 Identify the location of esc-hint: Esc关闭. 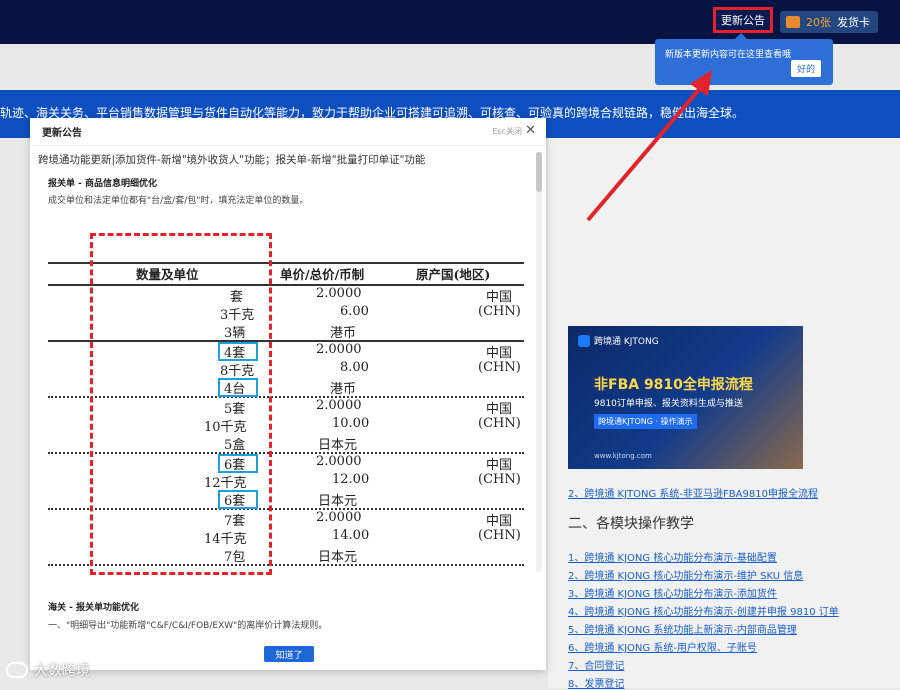
(507, 131).